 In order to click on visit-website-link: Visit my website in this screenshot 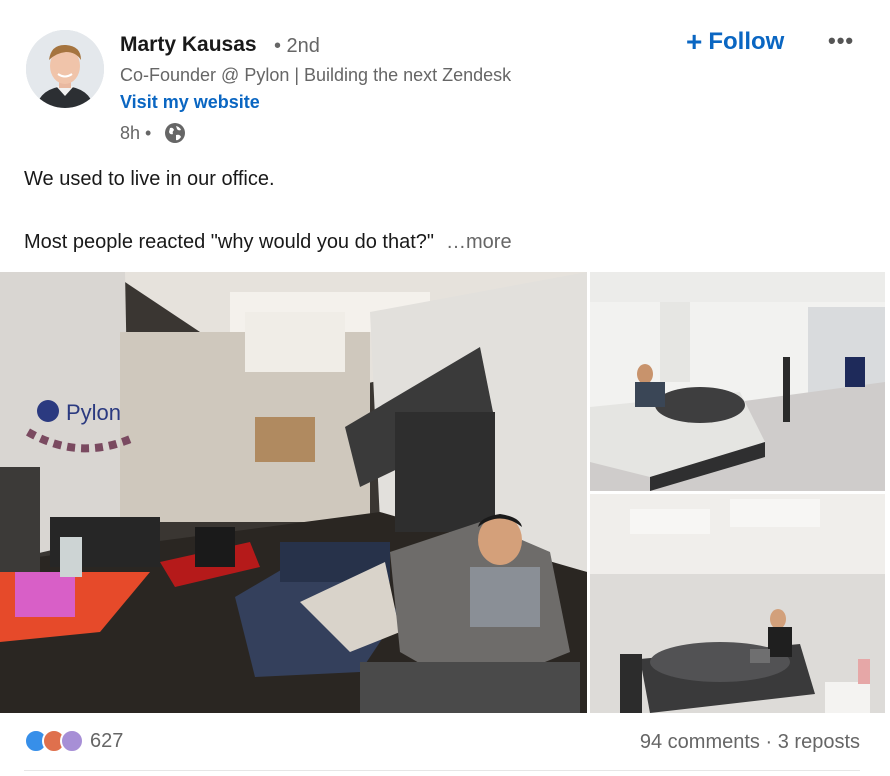, I will do `click(190, 102)`.